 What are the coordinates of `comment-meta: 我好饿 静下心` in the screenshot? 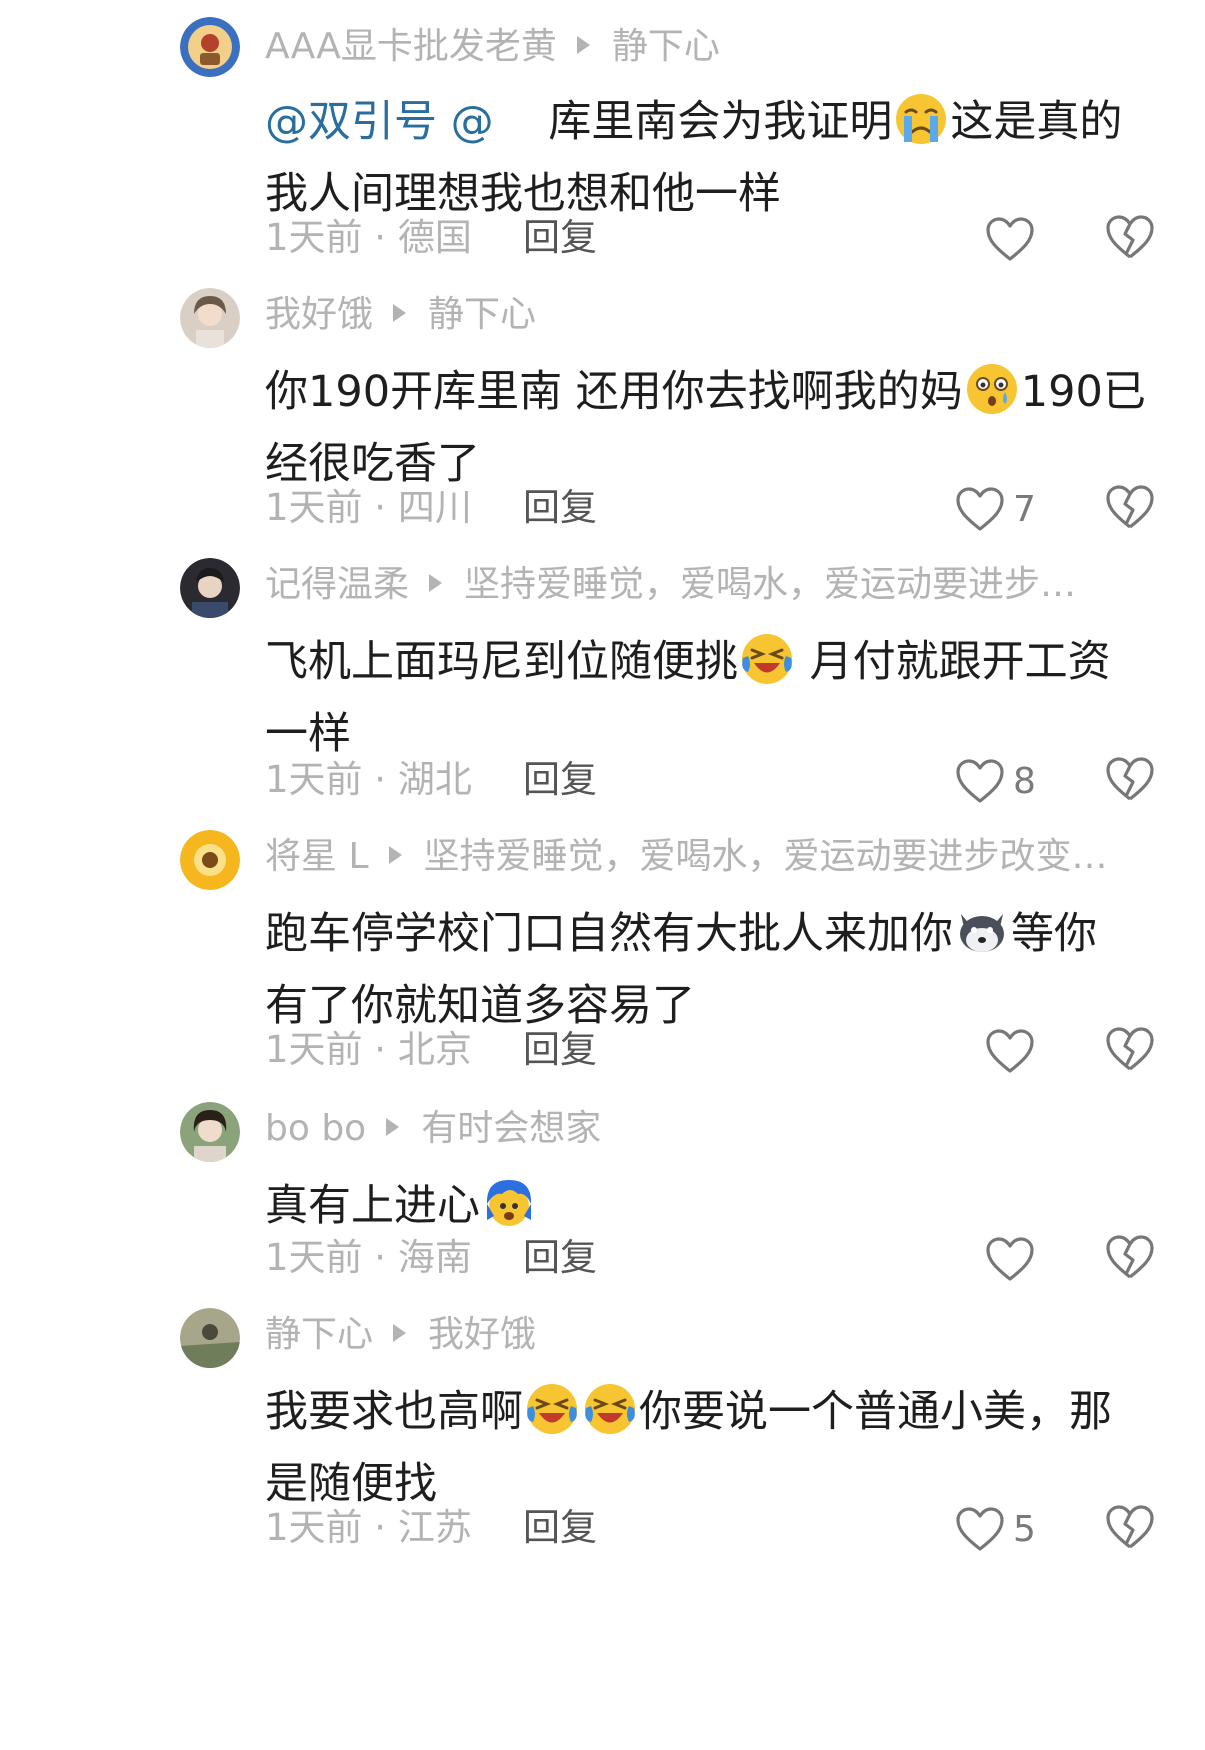 It's located at (400, 315).